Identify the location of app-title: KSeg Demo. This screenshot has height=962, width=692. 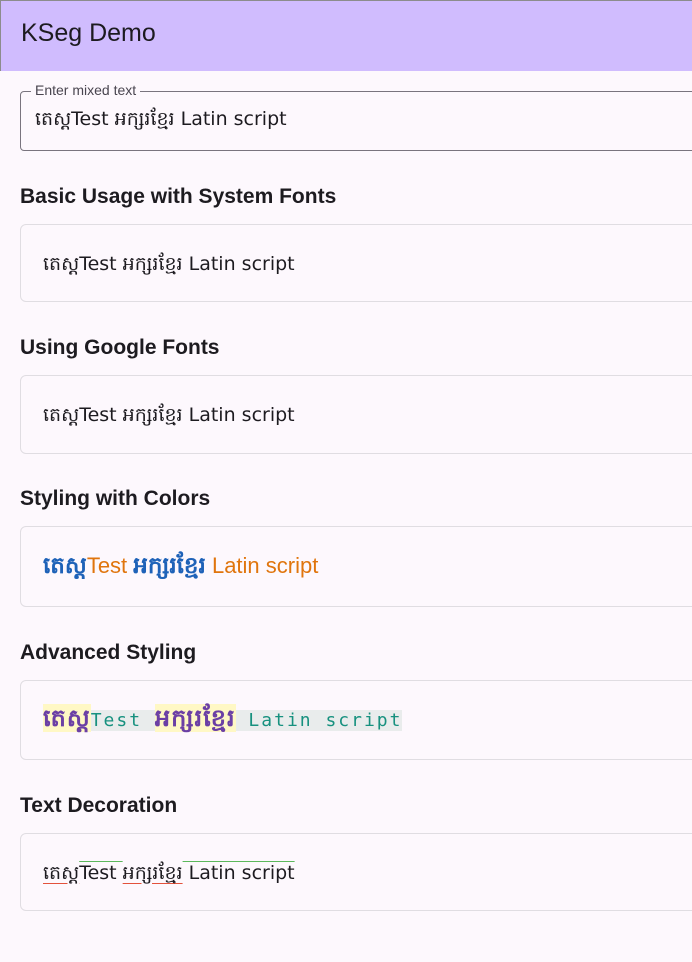
(88, 33).